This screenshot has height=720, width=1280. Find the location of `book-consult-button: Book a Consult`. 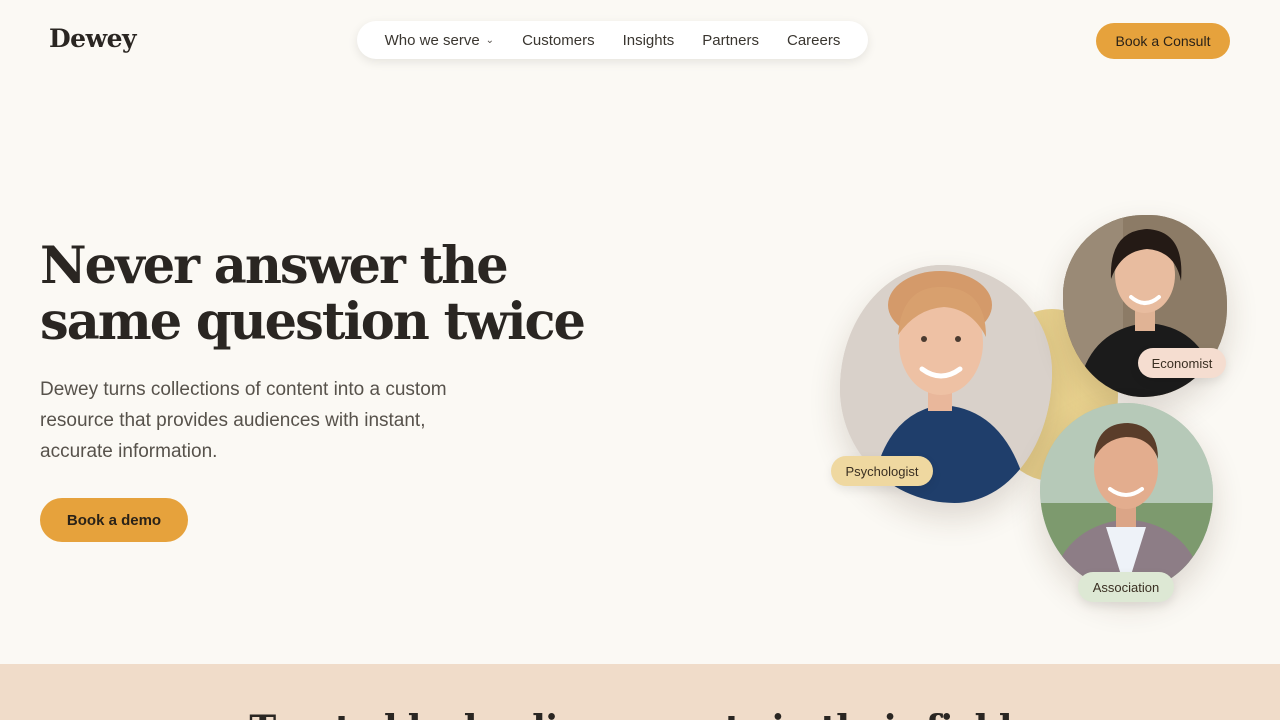

book-consult-button: Book a Consult is located at coordinates (1163, 41).